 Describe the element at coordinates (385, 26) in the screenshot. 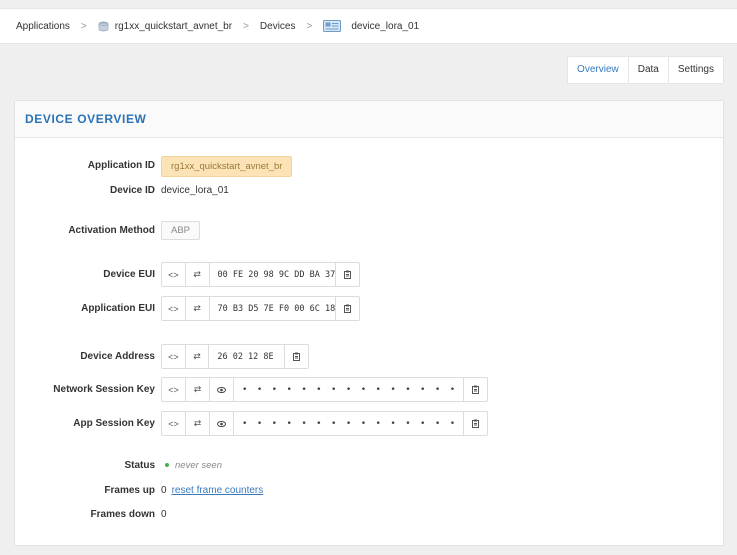

I see `breadcrumb-device-label: device_lora_01` at that location.